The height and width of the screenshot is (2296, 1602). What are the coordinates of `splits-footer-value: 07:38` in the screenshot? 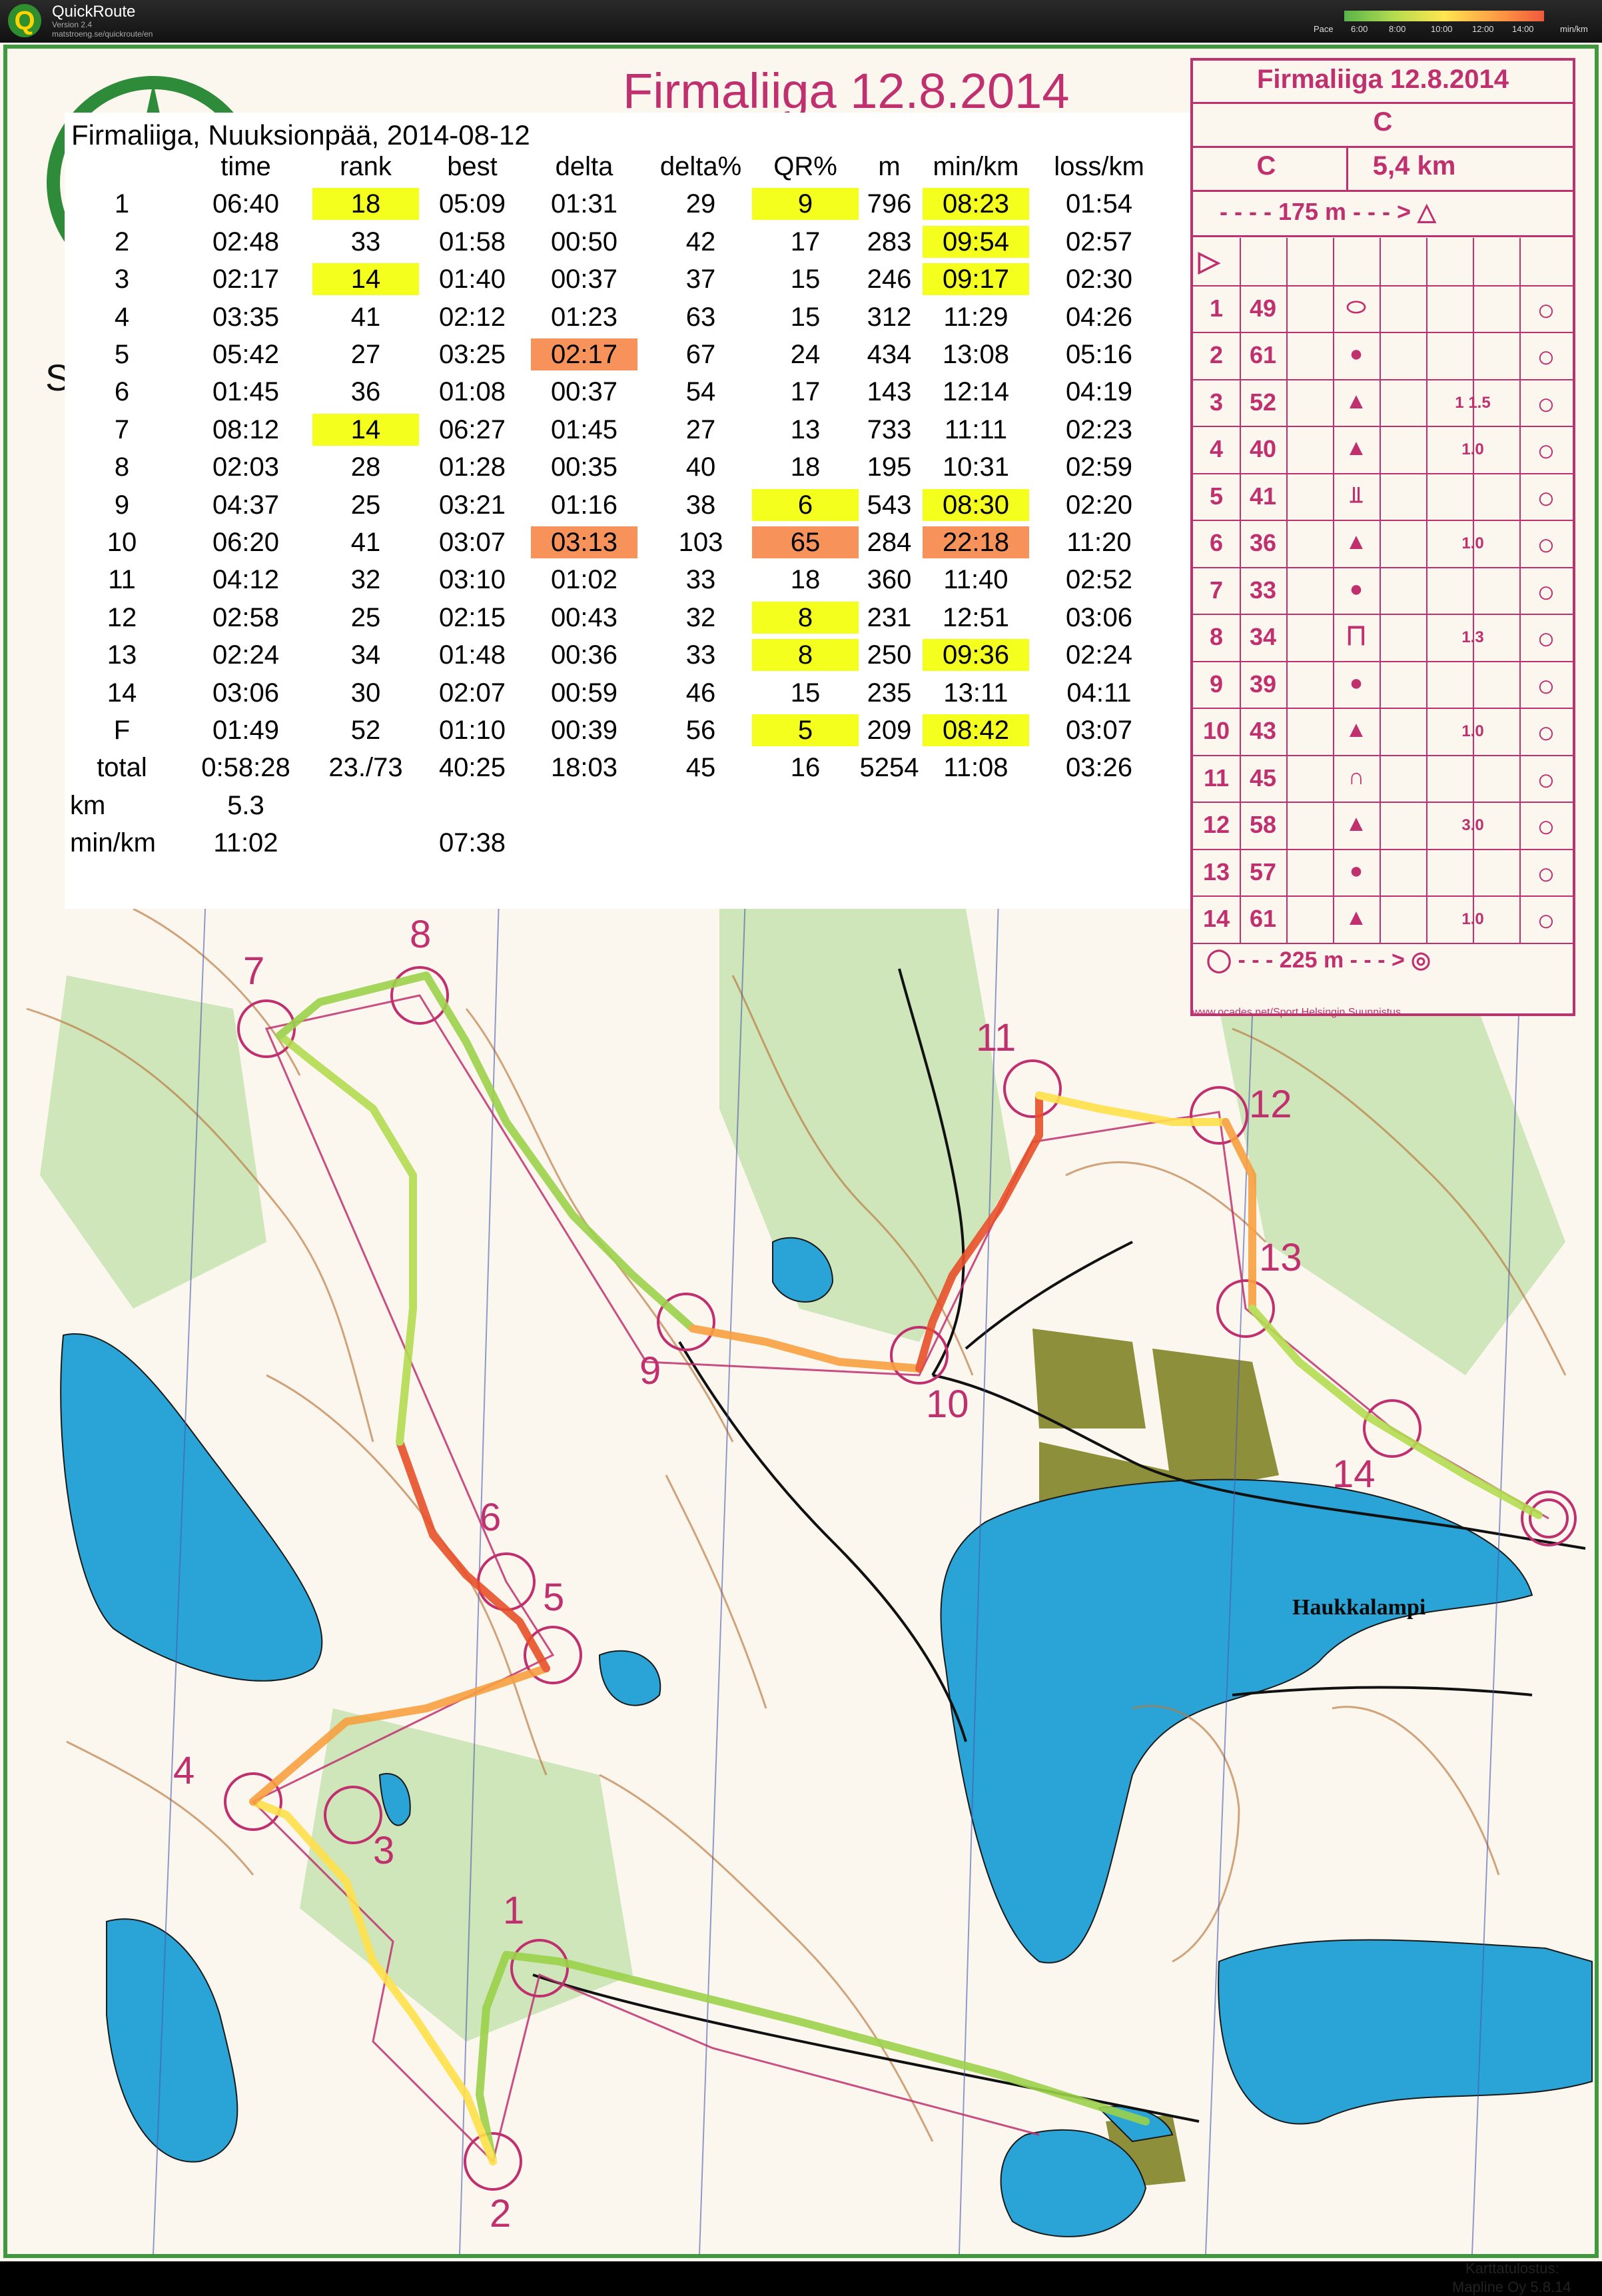 It's located at (472, 843).